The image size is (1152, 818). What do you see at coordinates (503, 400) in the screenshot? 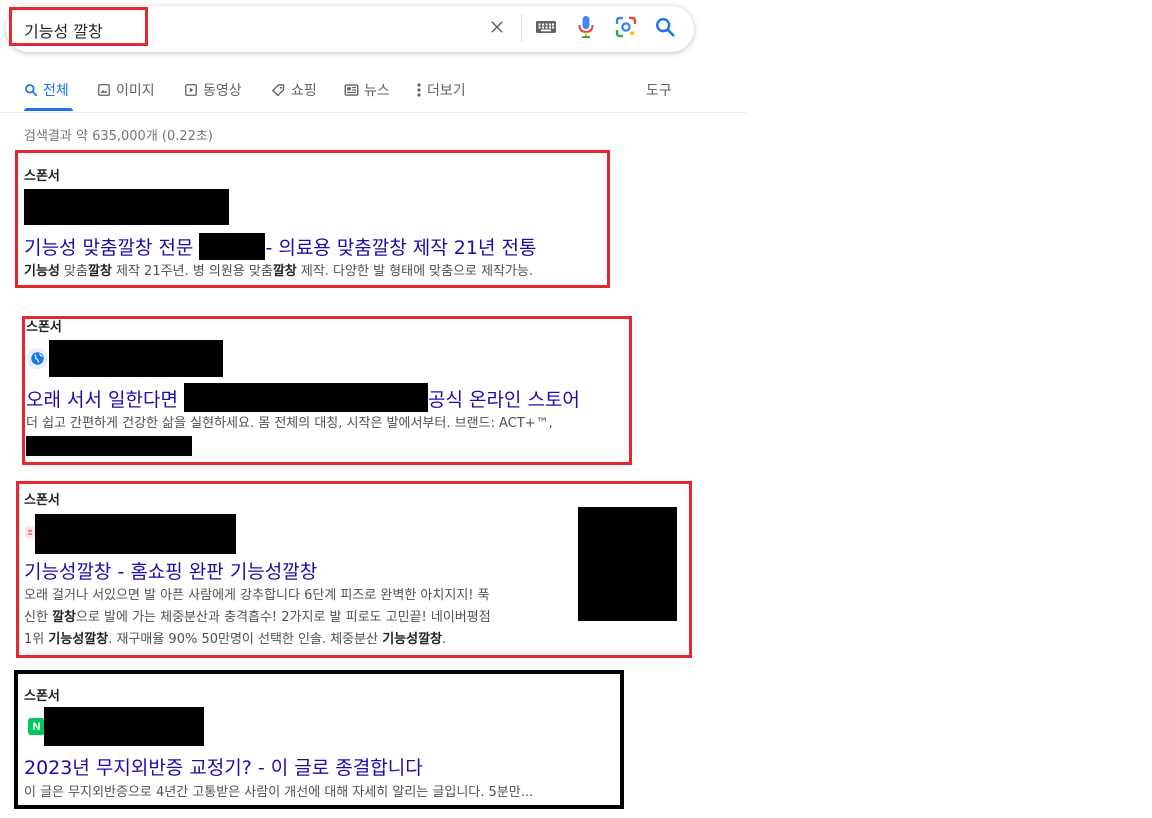
I see `ad-title-part: 공식 온라인 스토어` at bounding box center [503, 400].